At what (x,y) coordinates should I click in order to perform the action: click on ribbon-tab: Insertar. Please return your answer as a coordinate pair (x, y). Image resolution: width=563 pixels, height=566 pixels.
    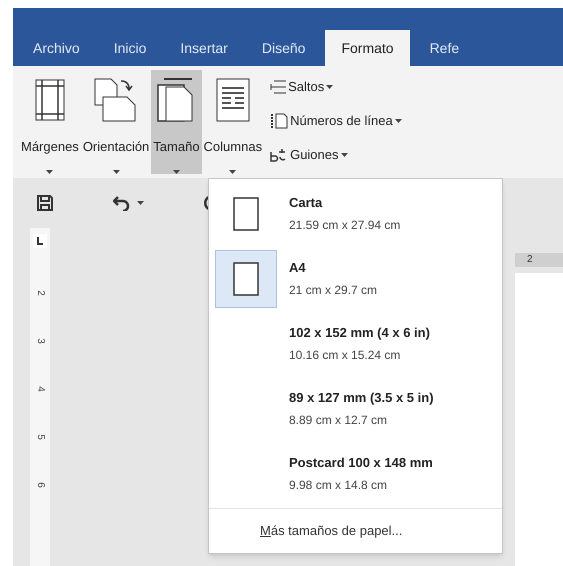
    Looking at the image, I should click on (204, 48).